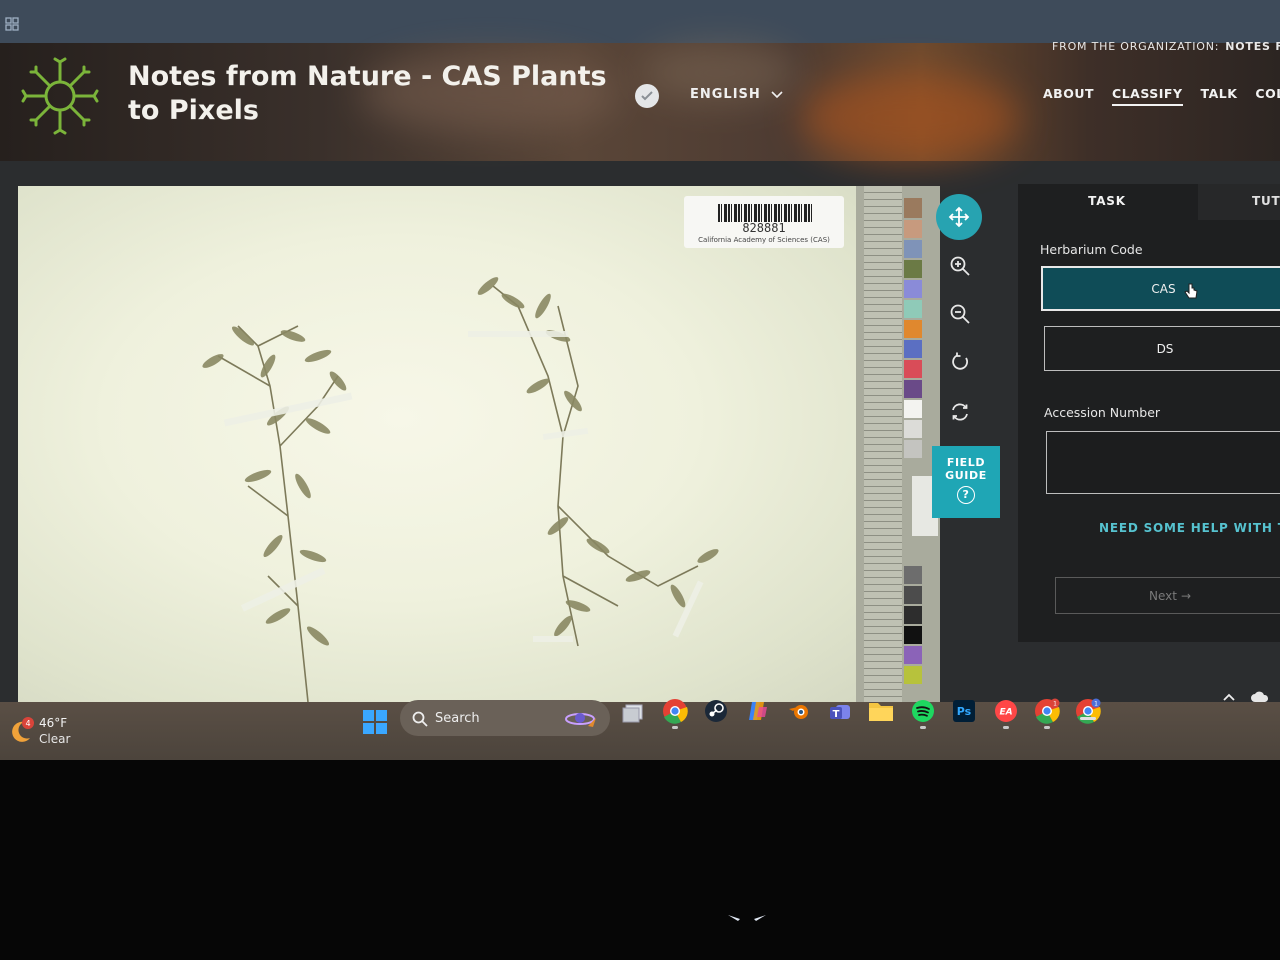  I want to click on start-button, so click(375, 722).